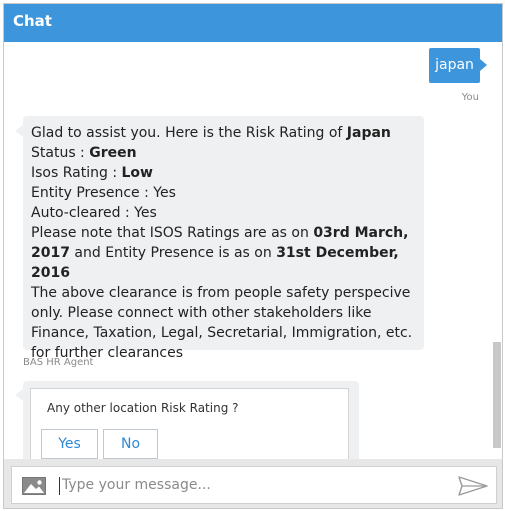  I want to click on user-sender-label: You, so click(470, 97).